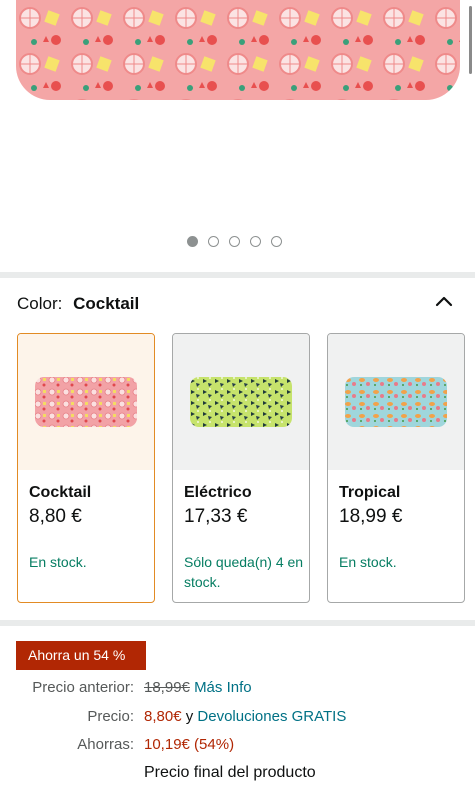 The width and height of the screenshot is (475, 791). Describe the element at coordinates (370, 492) in the screenshot. I see `color-option-name: Tropical` at that location.